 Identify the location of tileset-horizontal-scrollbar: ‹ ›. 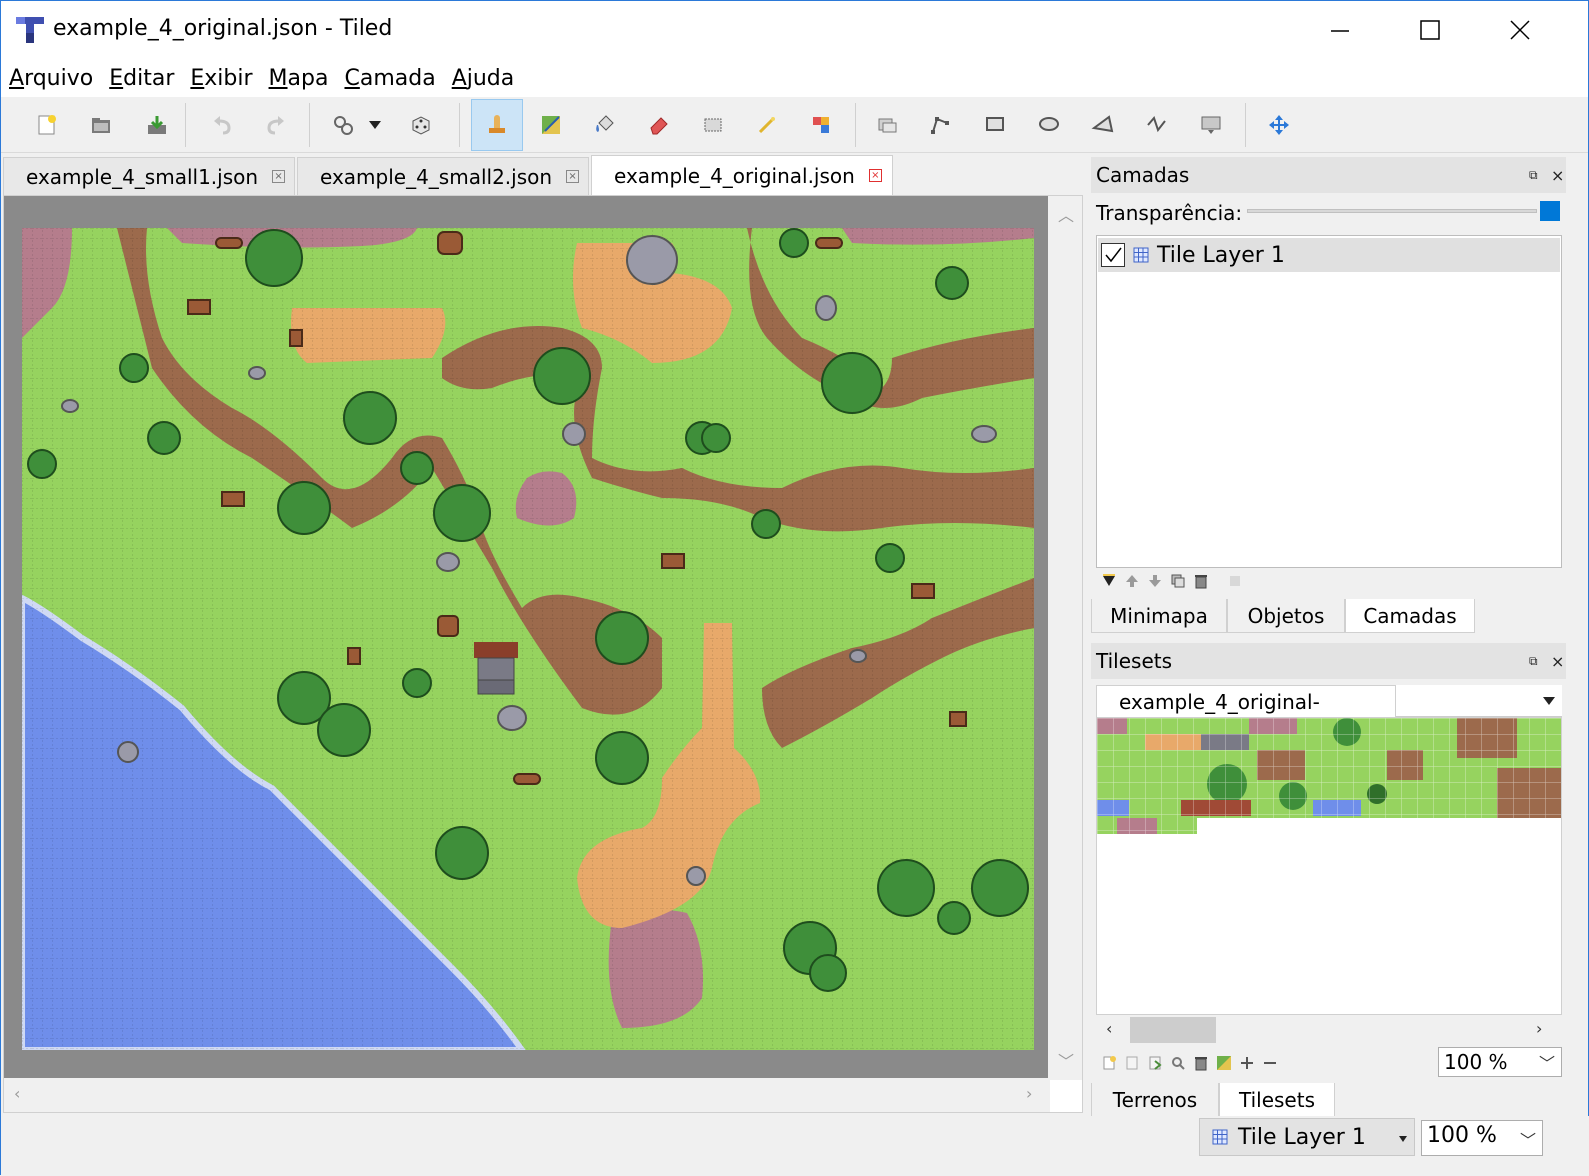
(1329, 1030).